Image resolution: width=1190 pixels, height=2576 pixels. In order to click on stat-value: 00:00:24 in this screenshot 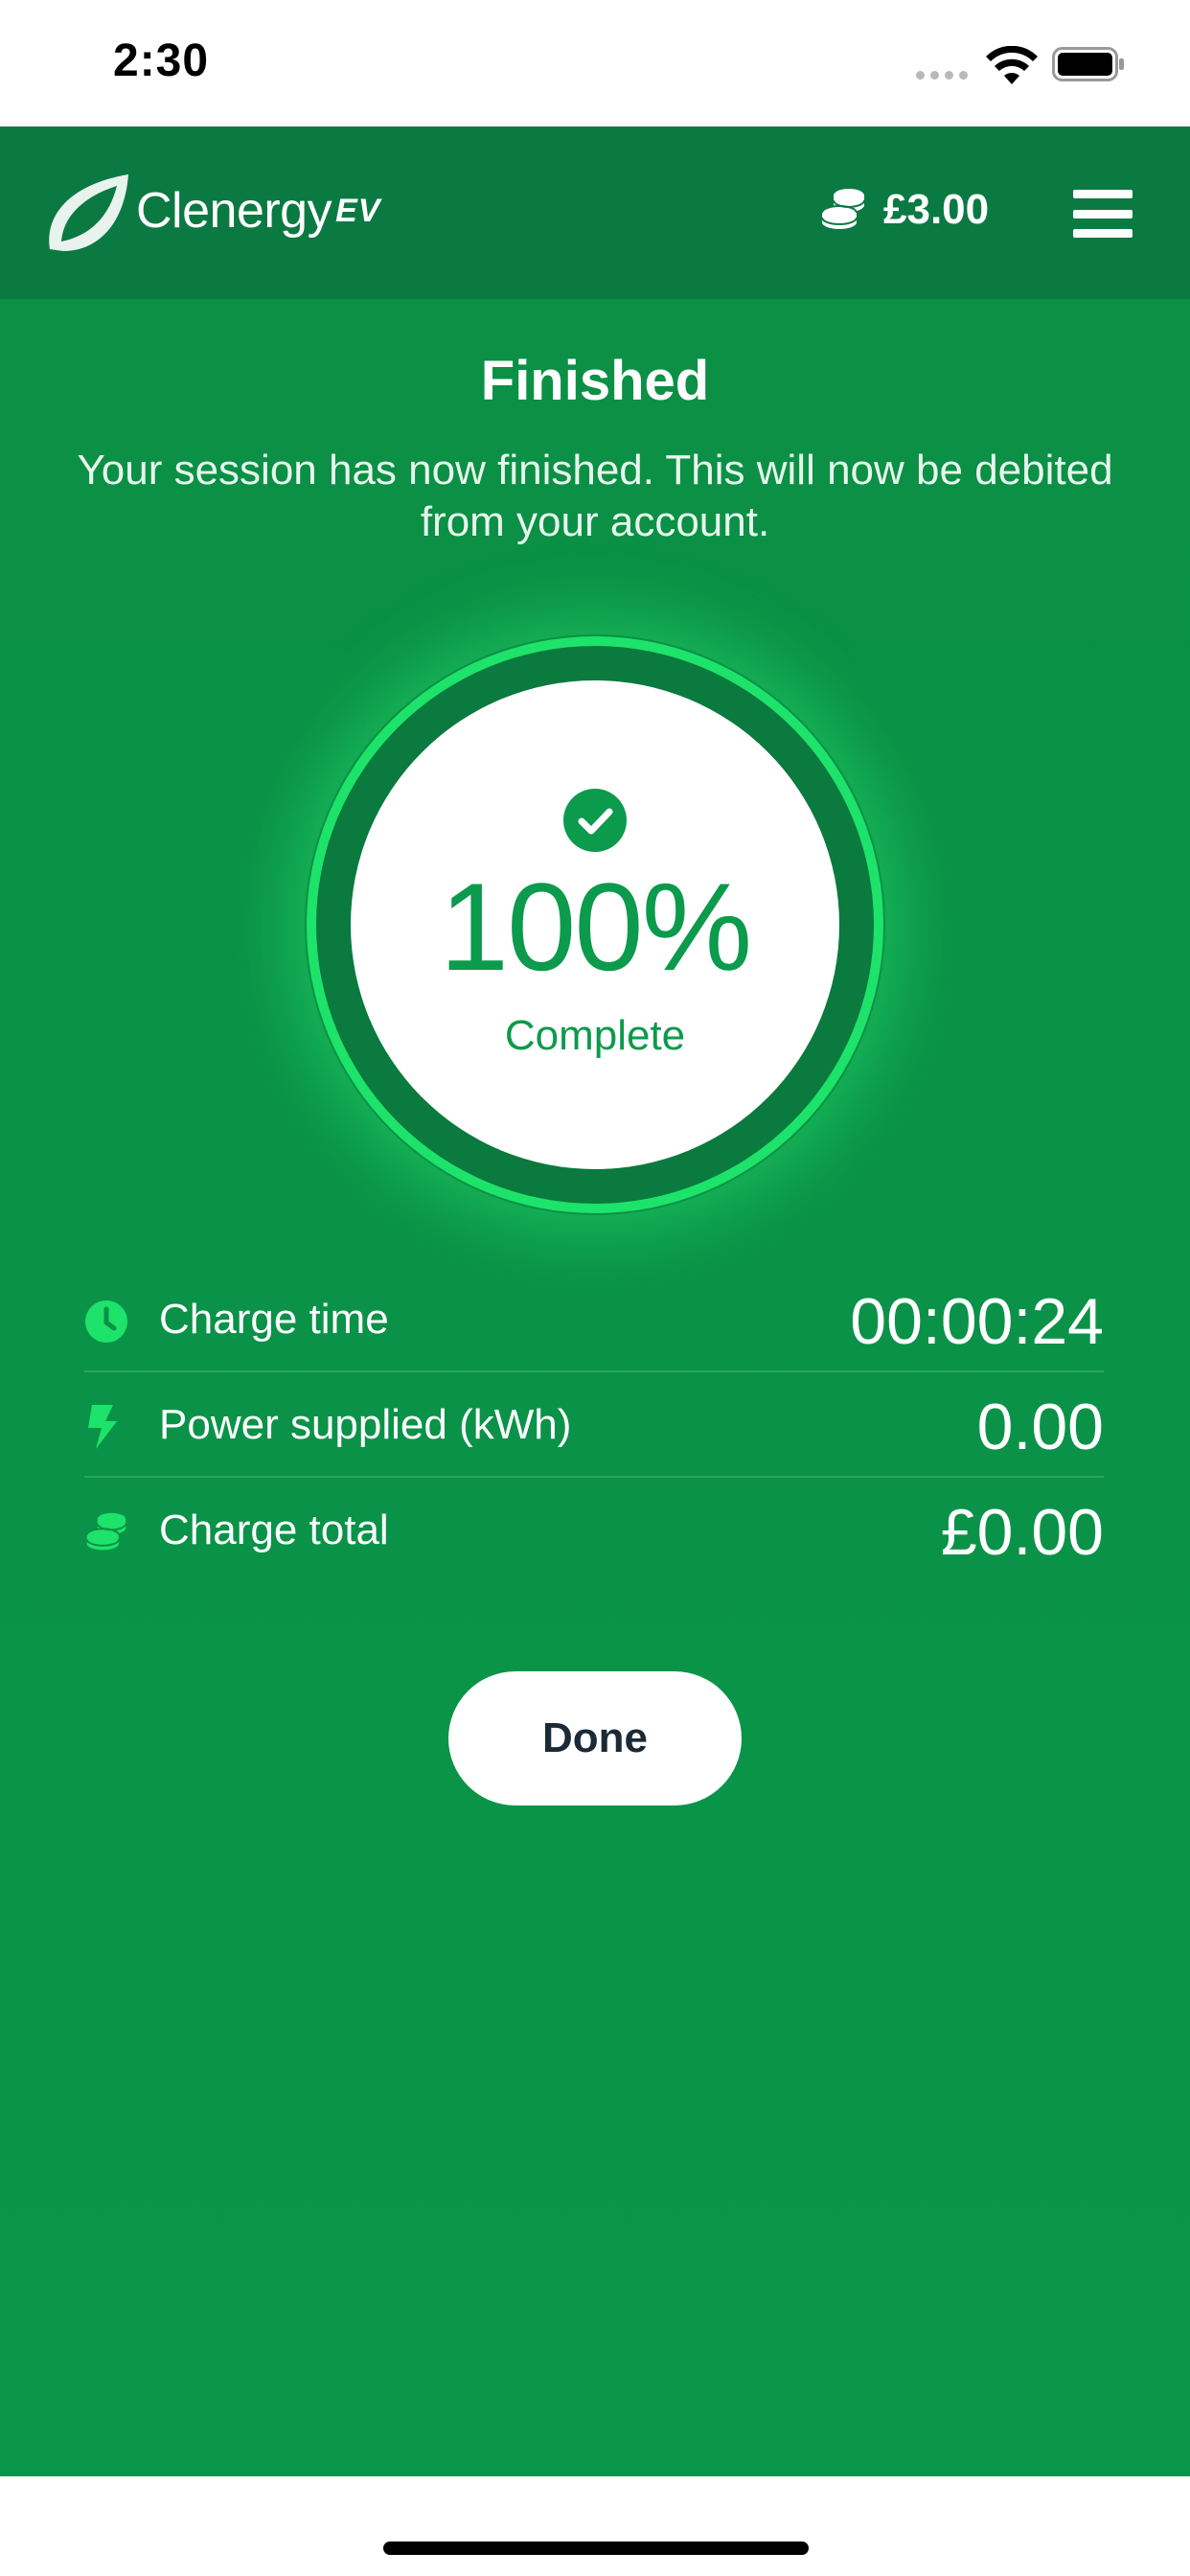, I will do `click(977, 1321)`.